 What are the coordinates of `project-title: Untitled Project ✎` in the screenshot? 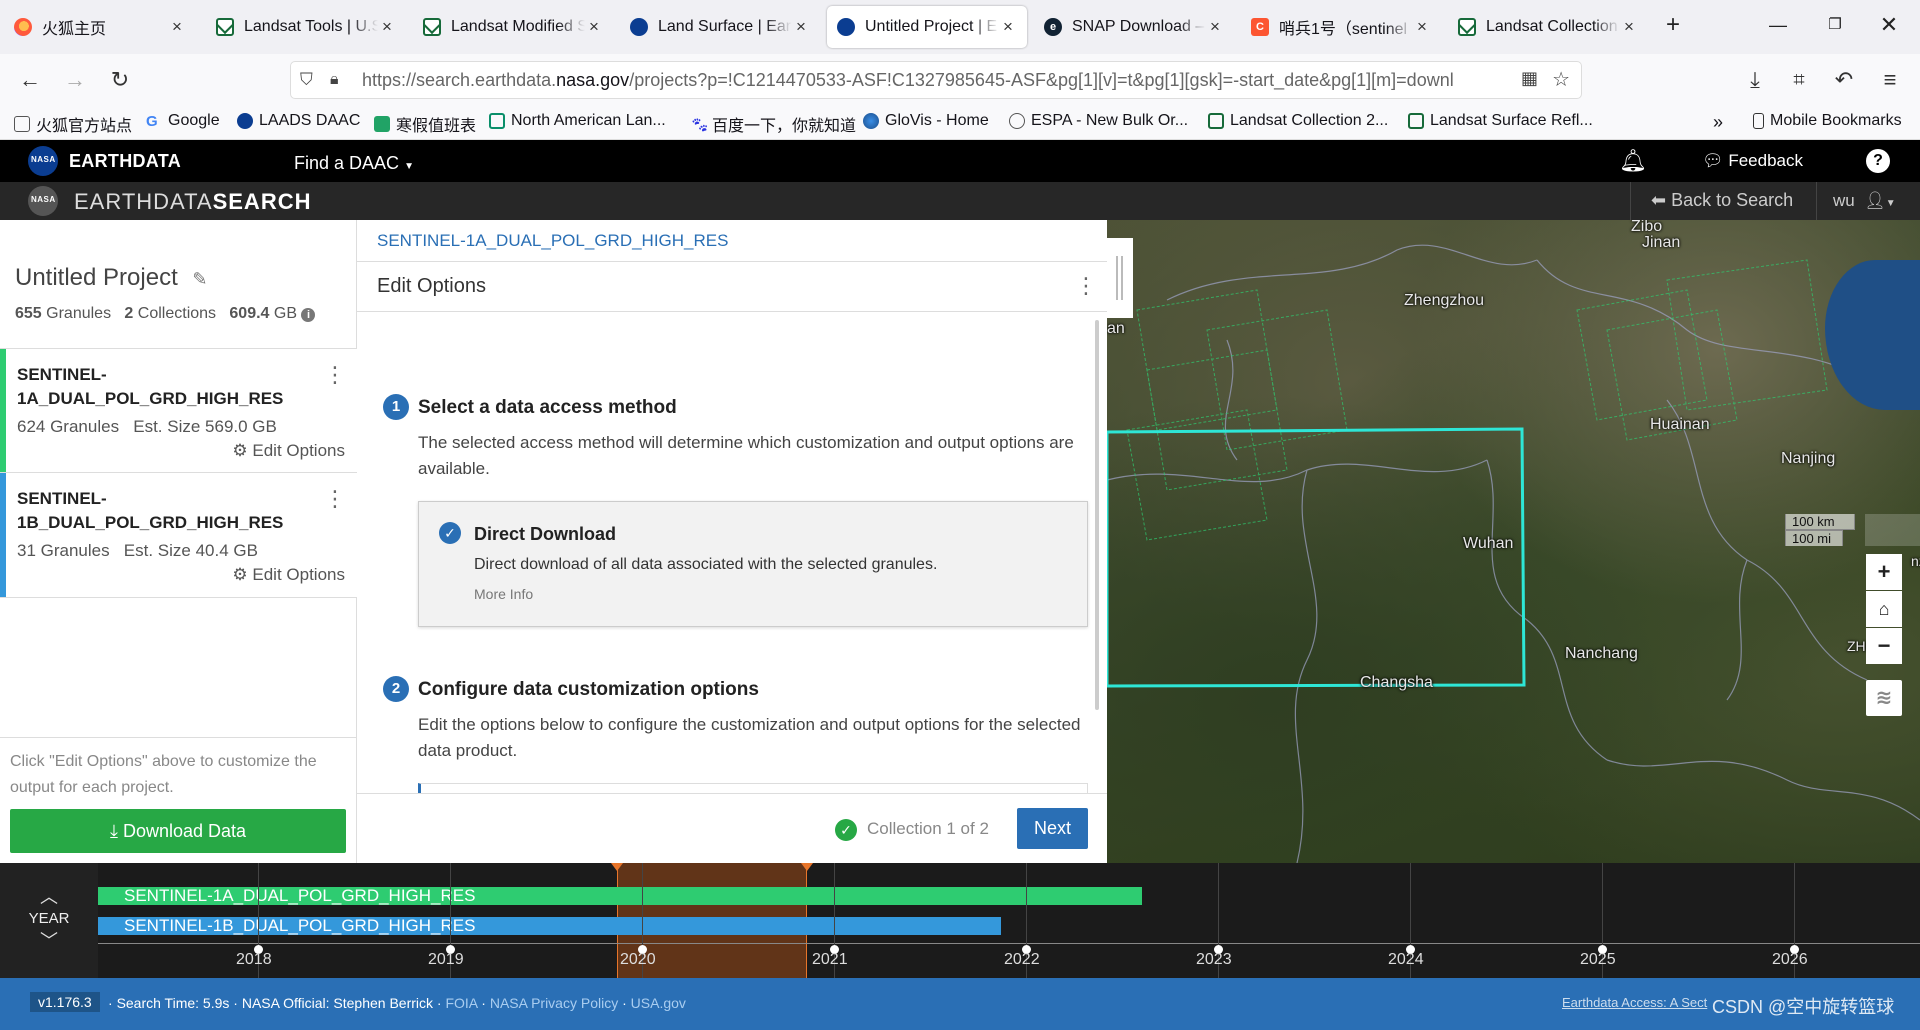 It's located at (111, 278).